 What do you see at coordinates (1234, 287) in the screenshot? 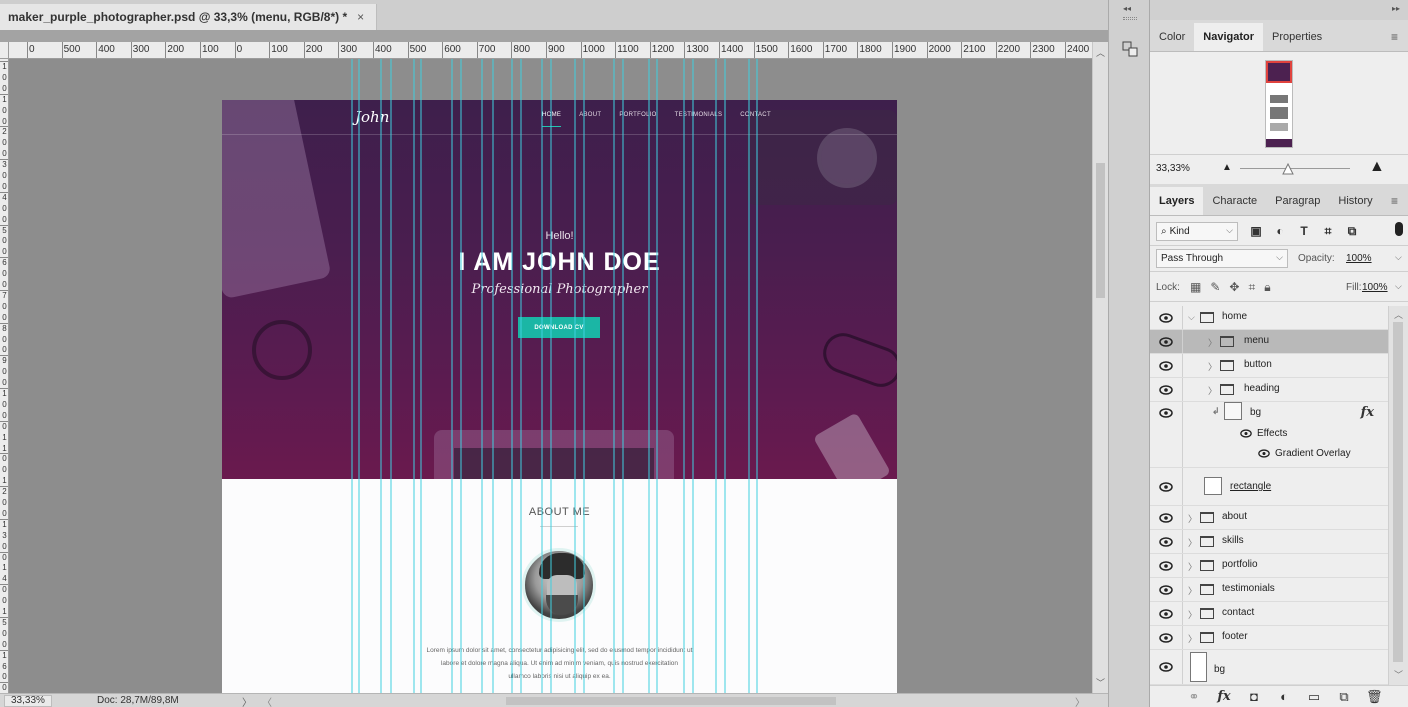
I see `lock-move-icon: ✥` at bounding box center [1234, 287].